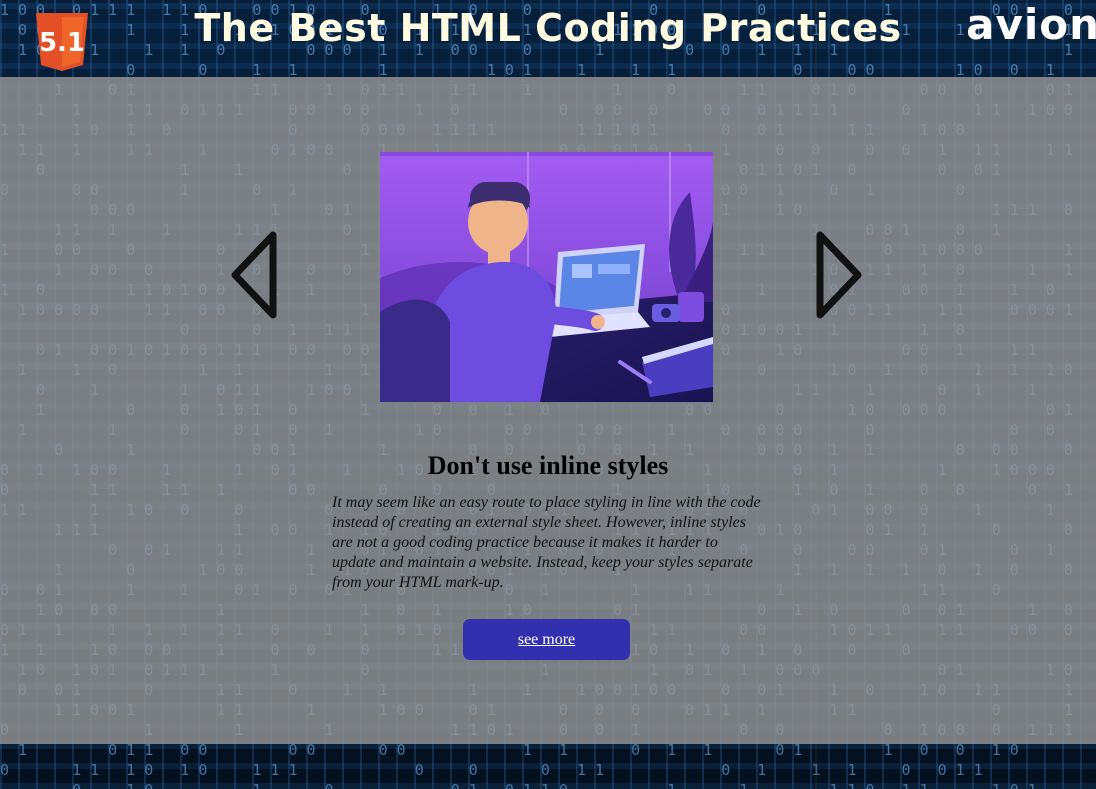  I want to click on site-header: 5.1 The Best HTML Coding Practices avion, so click(548, 38).